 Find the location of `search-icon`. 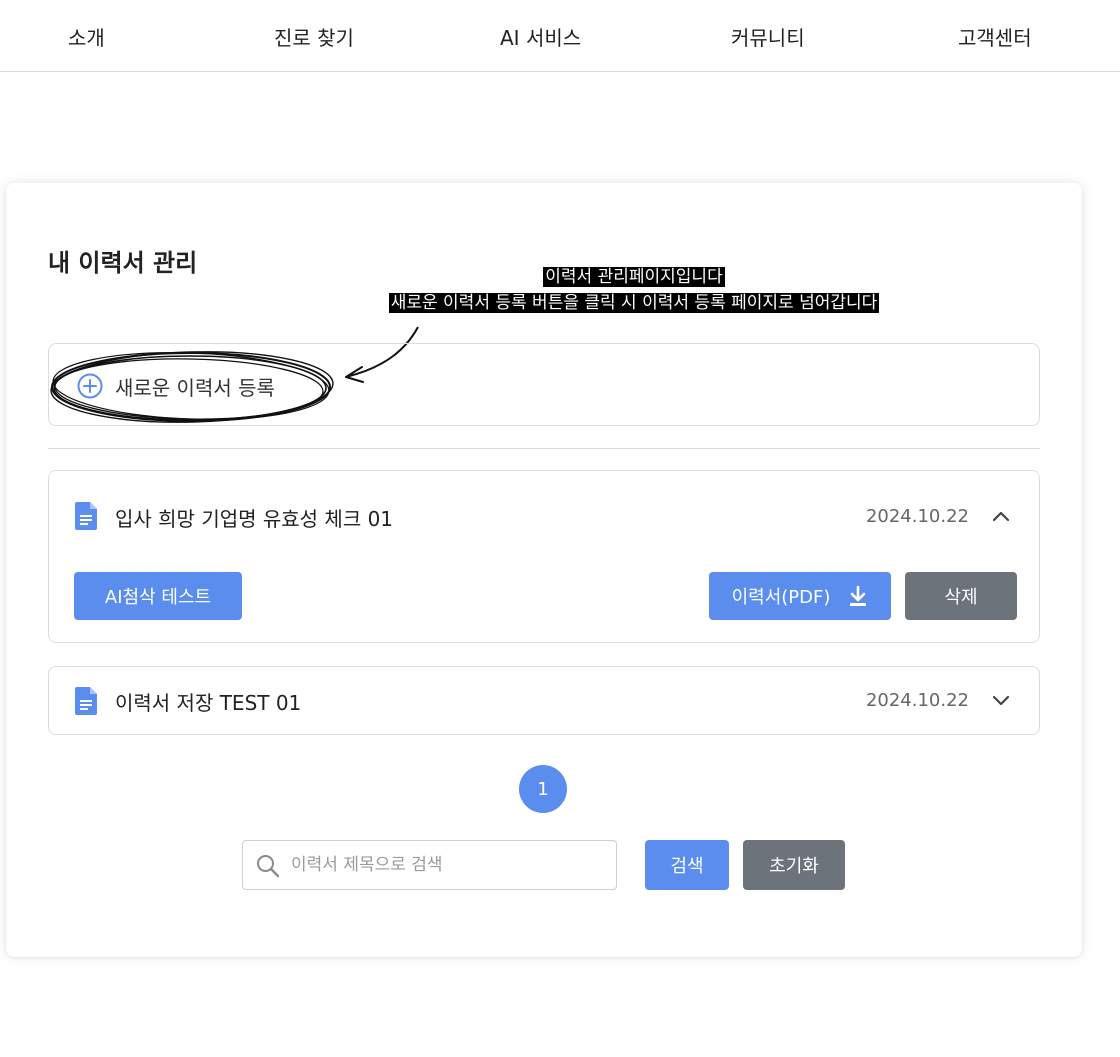

search-icon is located at coordinates (268, 866).